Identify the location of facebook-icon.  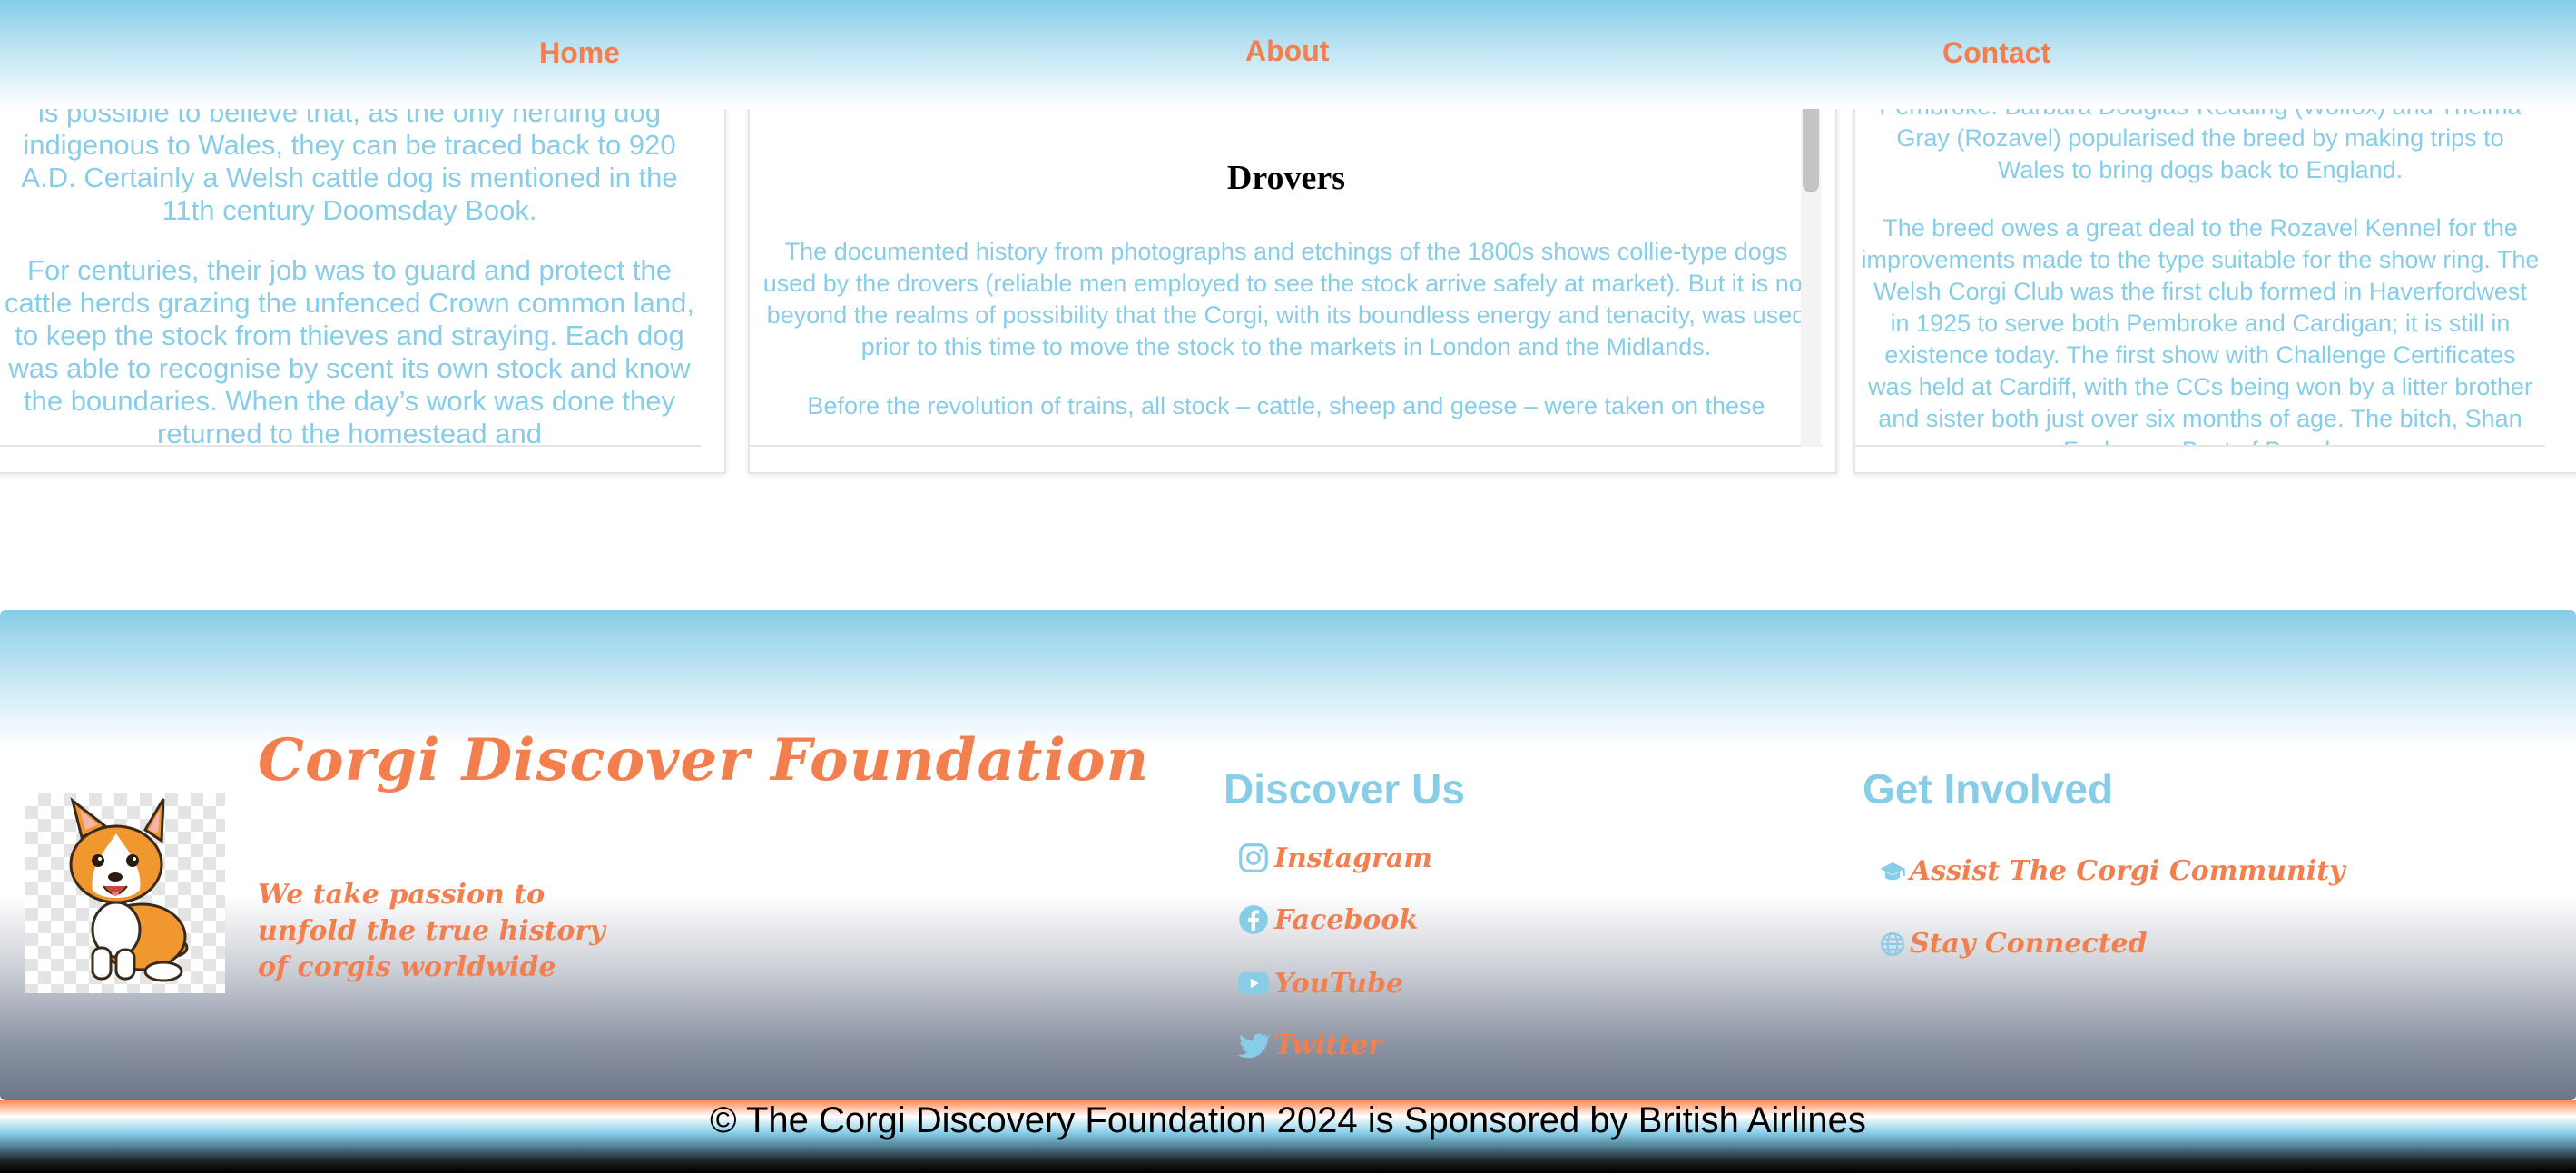
(1253, 919).